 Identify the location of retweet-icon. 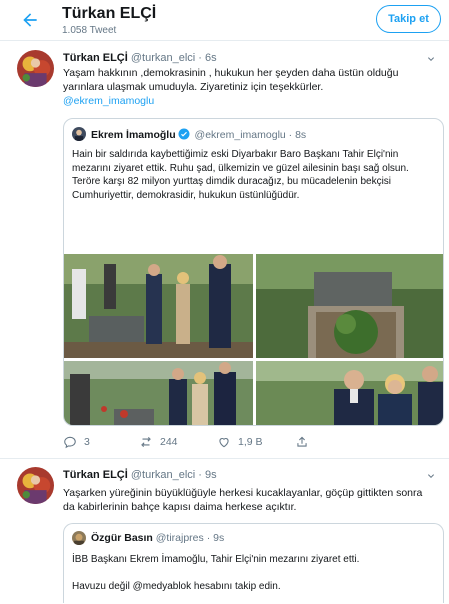
(146, 442).